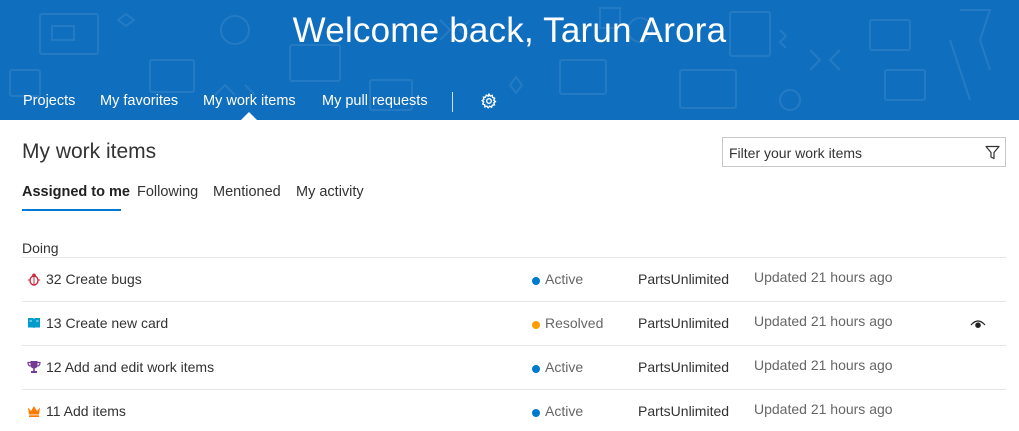 The image size is (1019, 431). I want to click on trophy-icon, so click(34, 367).